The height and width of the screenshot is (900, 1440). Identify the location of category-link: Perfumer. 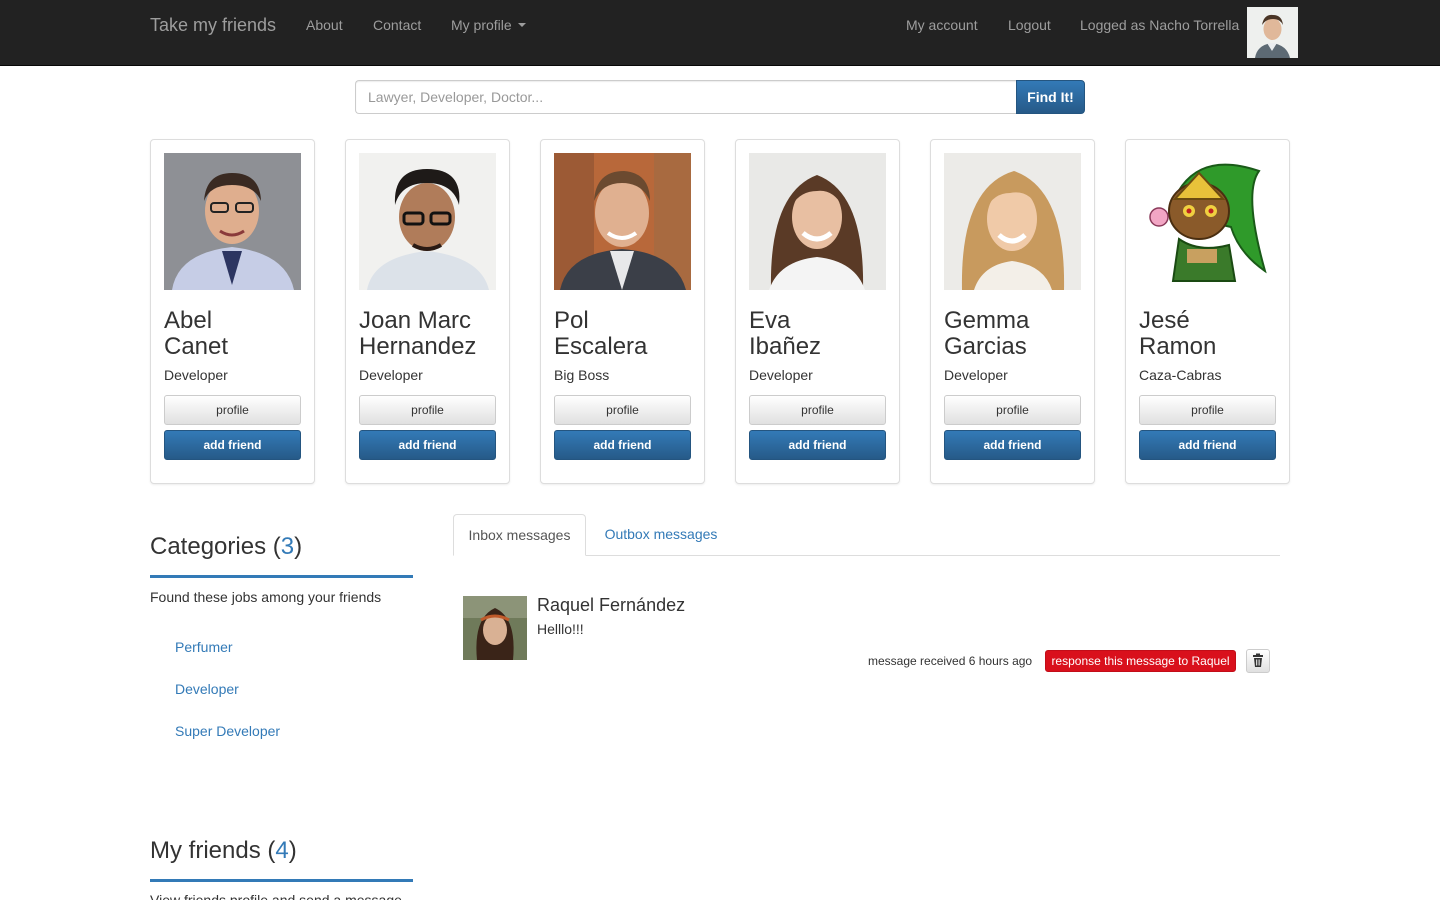
(204, 647).